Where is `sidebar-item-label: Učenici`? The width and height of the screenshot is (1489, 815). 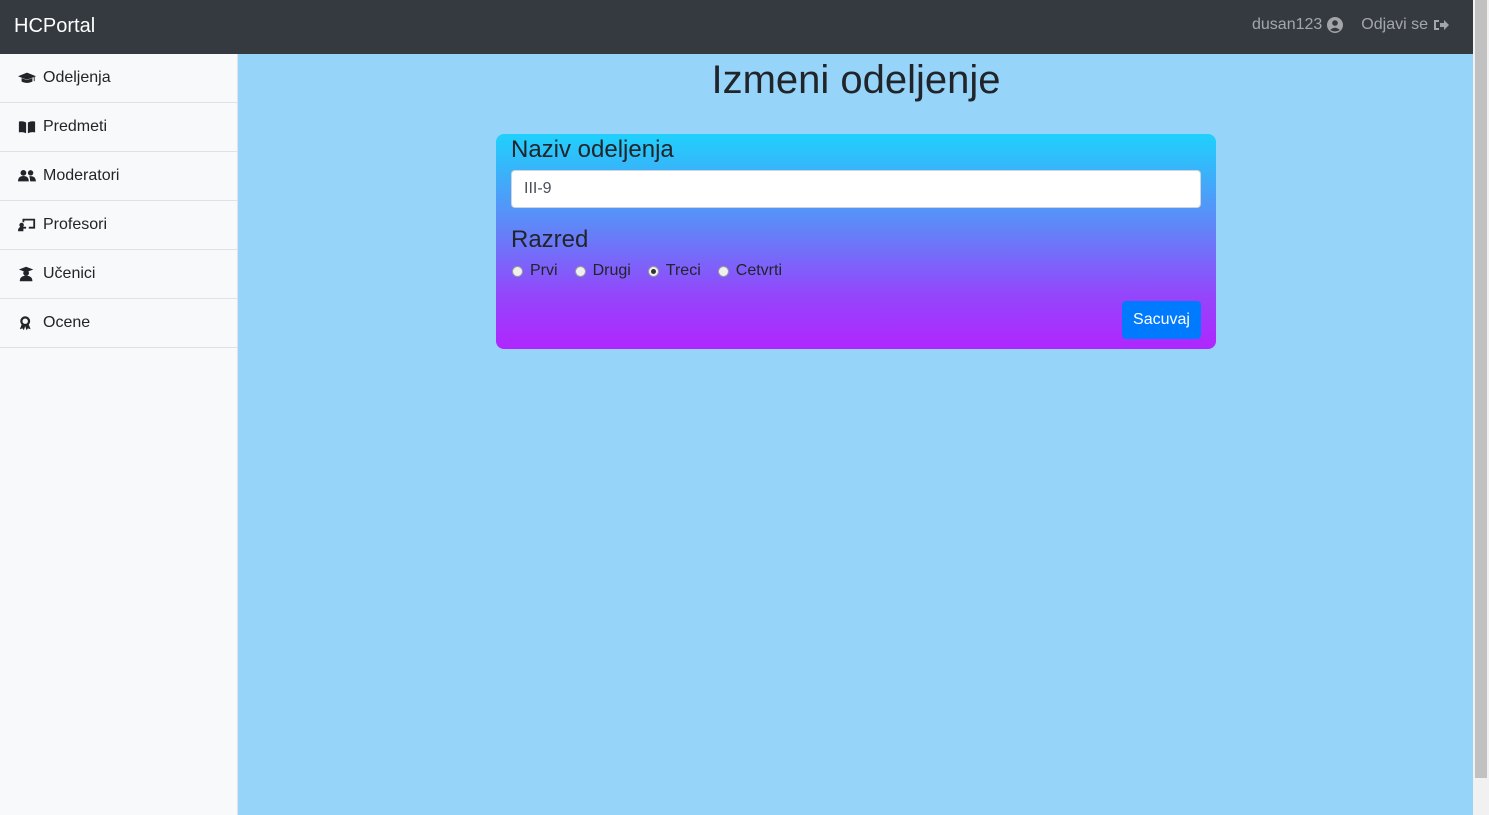 sidebar-item-label: Učenici is located at coordinates (69, 273).